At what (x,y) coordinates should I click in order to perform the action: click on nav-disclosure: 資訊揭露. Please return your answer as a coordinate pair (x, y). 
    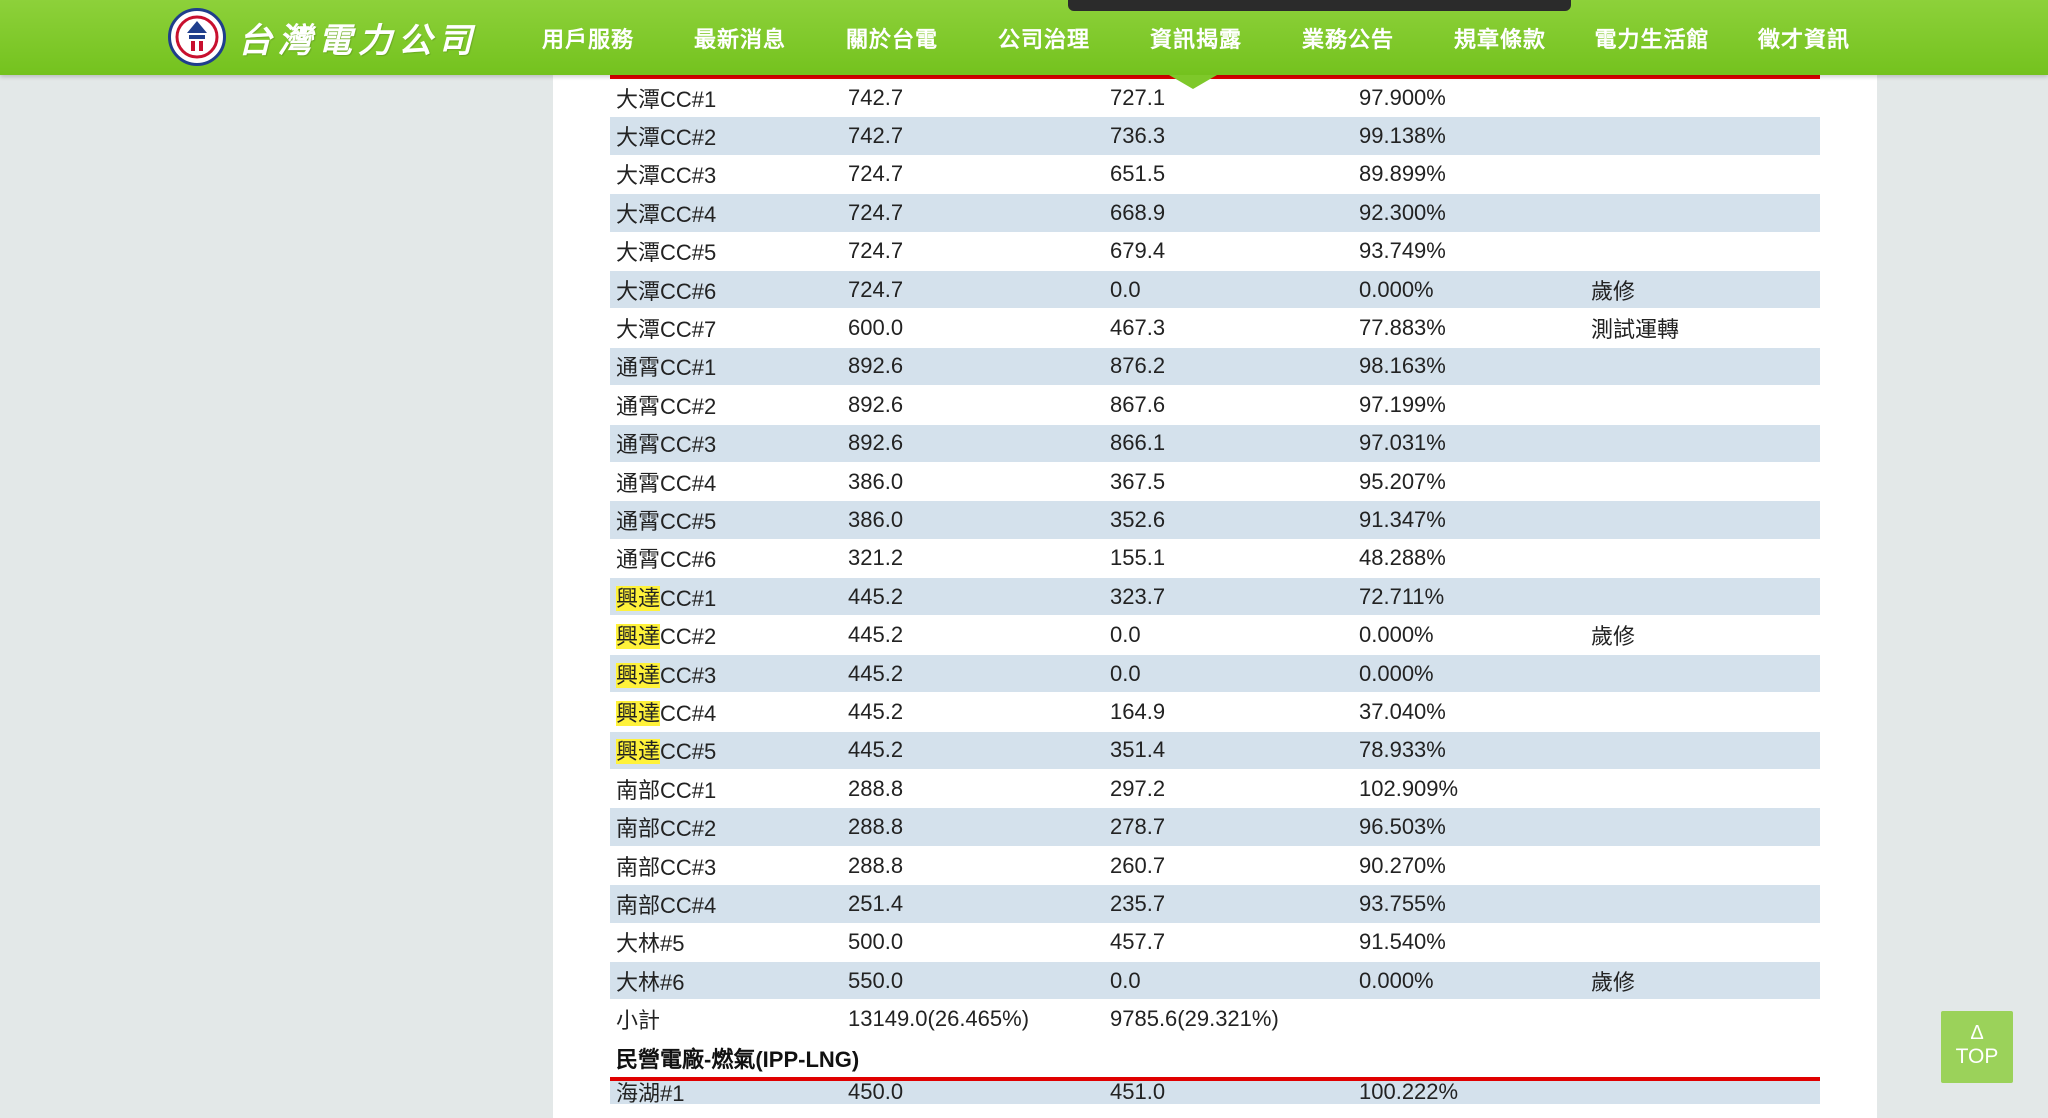
    Looking at the image, I should click on (1196, 38).